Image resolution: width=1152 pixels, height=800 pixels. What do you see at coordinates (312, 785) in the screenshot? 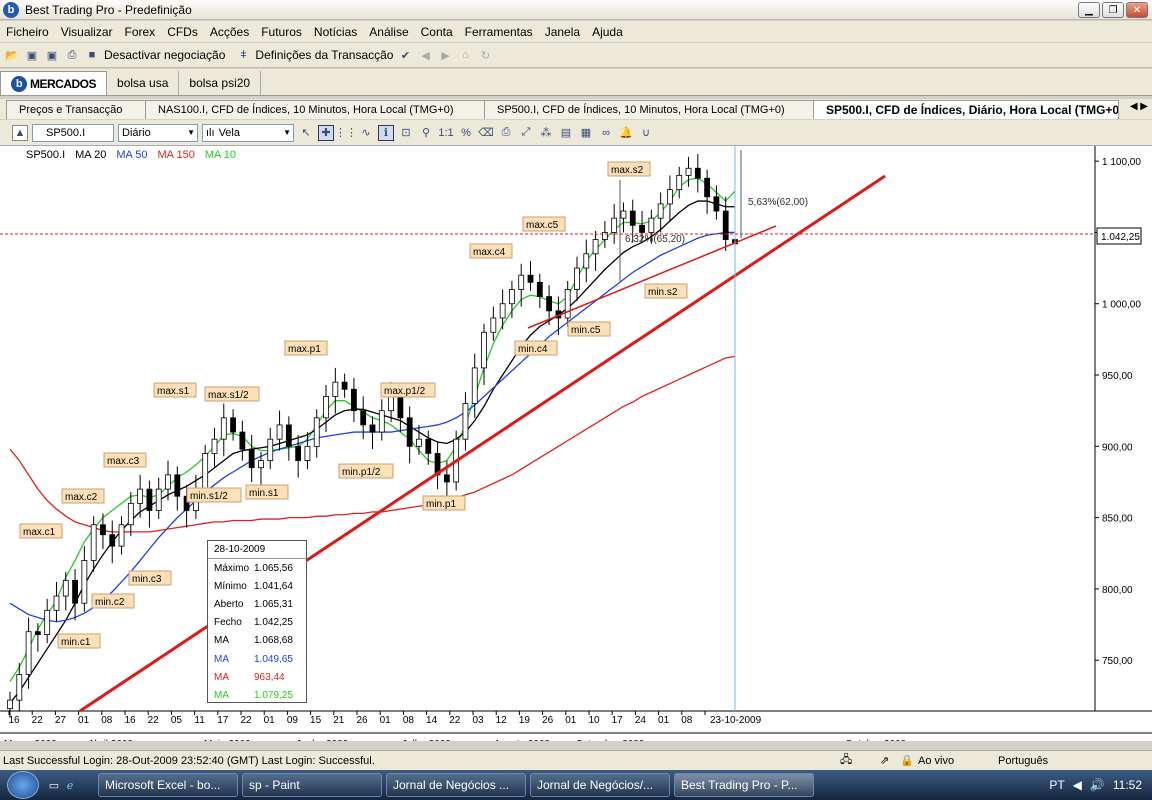
I see `taskbar-item-paint: sp - Paint` at bounding box center [312, 785].